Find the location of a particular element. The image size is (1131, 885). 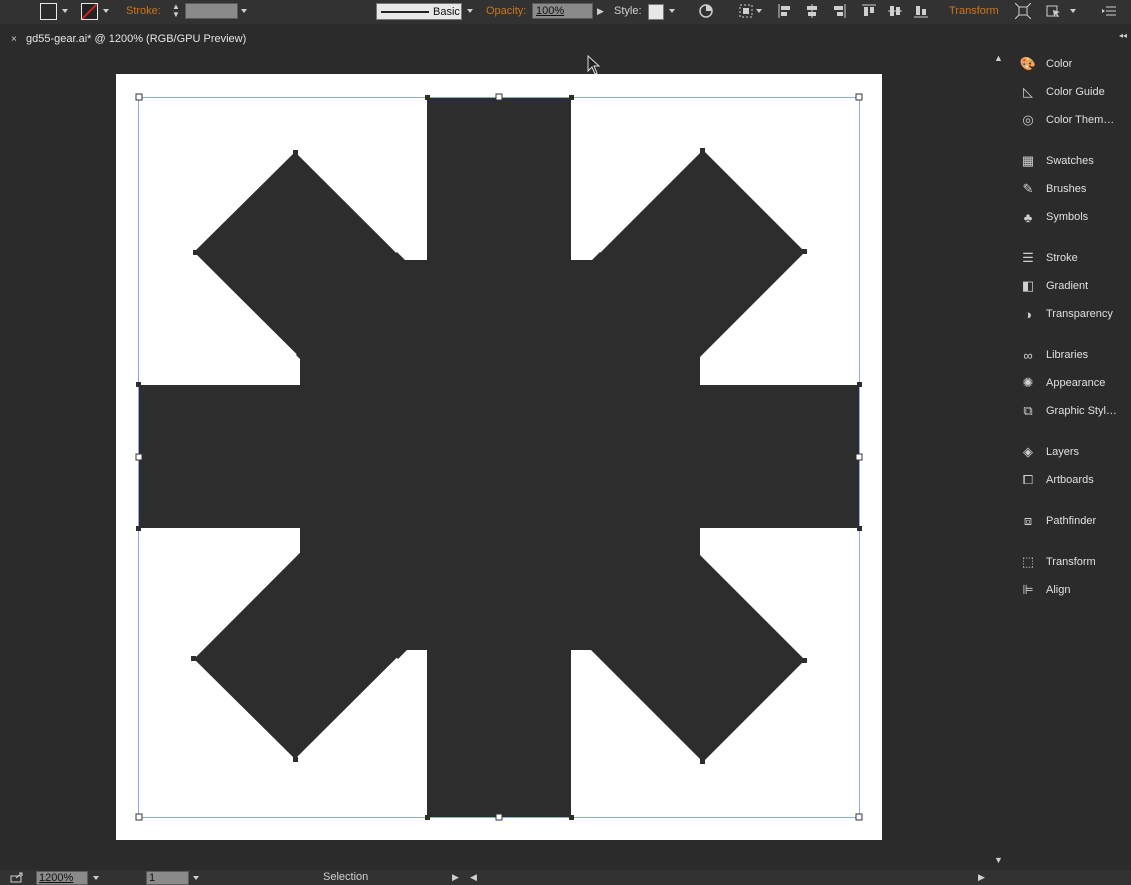

artboard-dropdown-arrow is located at coordinates (196, 878).